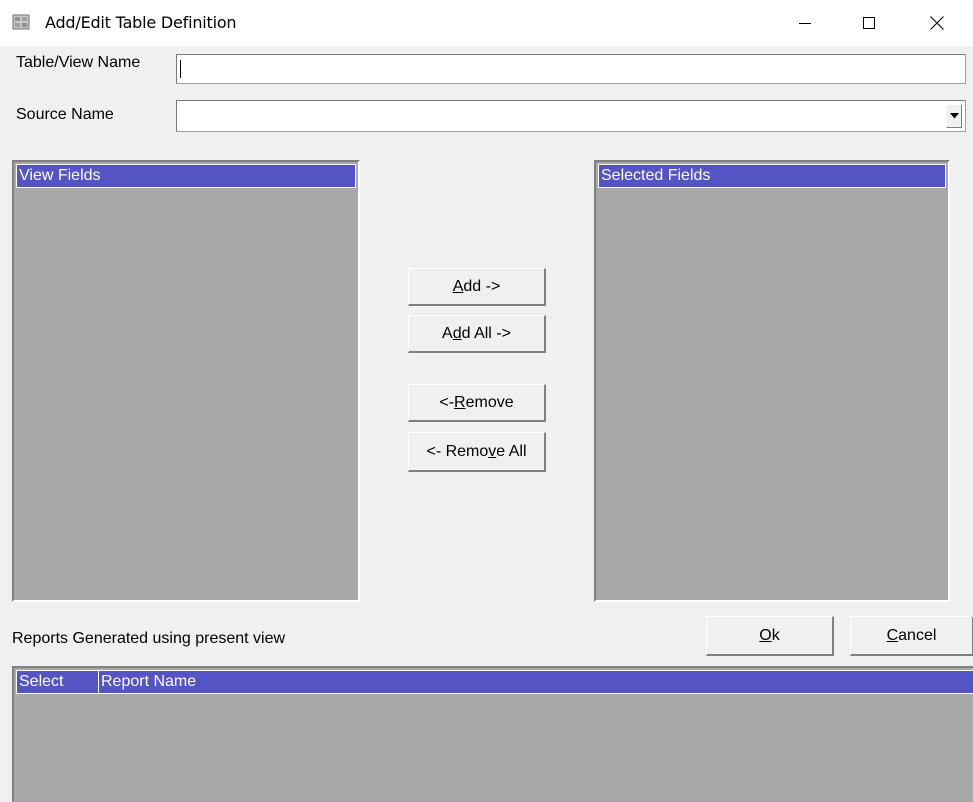 Image resolution: width=973 pixels, height=802 pixels. What do you see at coordinates (486, 333) in the screenshot?
I see `add-all-button-label-post: d All ->` at bounding box center [486, 333].